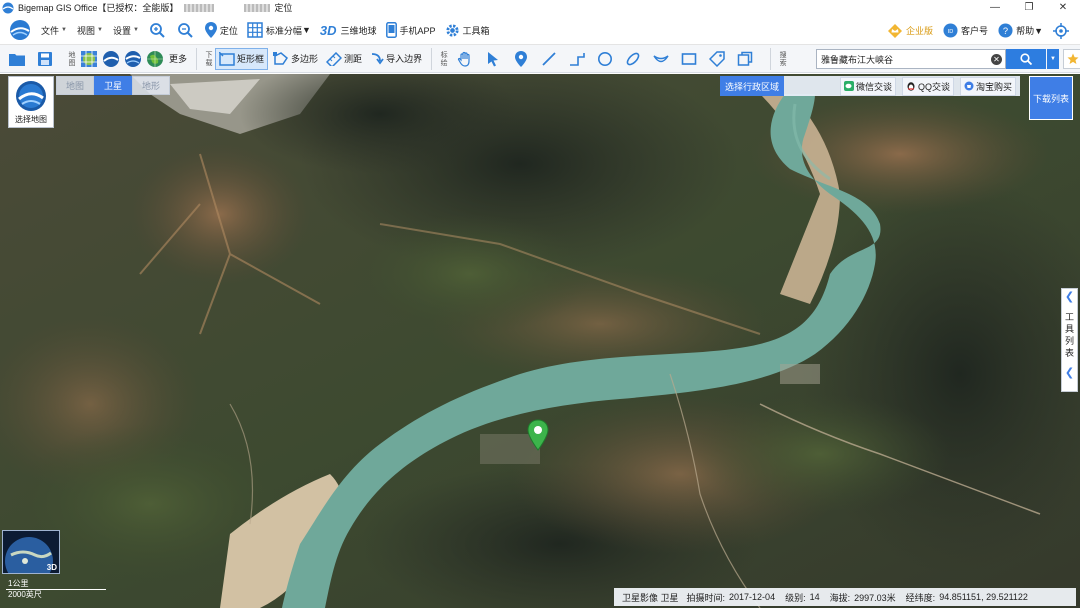 This screenshot has height=608, width=1080. Describe the element at coordinates (995, 7) in the screenshot. I see `minimize-button: —` at that location.